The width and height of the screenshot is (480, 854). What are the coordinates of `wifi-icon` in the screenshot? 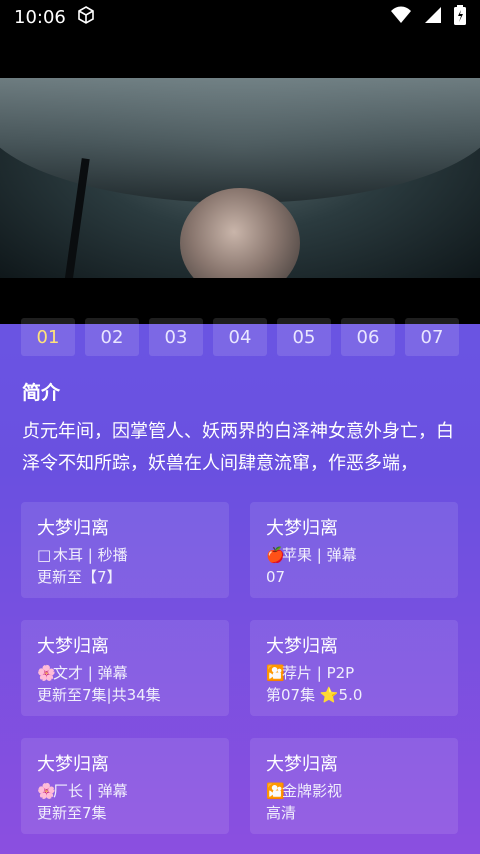 It's located at (401, 17).